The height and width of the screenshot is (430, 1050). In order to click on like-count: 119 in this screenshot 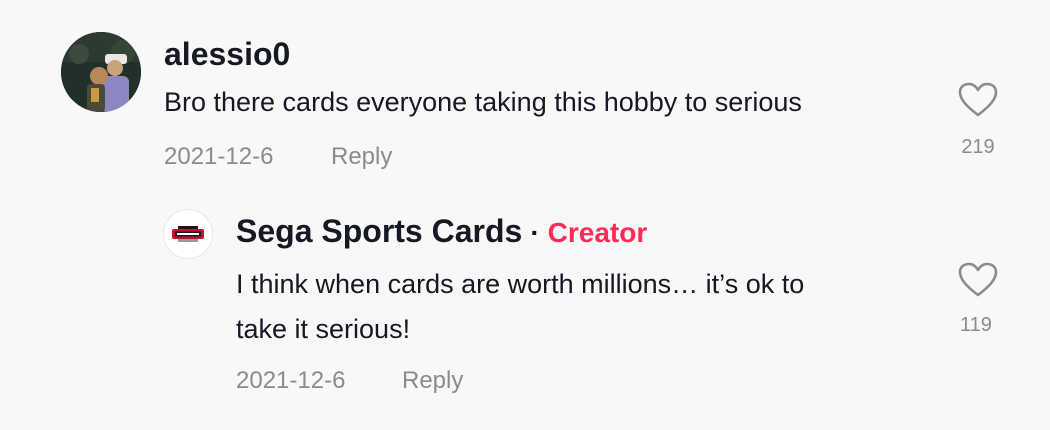, I will do `click(976, 325)`.